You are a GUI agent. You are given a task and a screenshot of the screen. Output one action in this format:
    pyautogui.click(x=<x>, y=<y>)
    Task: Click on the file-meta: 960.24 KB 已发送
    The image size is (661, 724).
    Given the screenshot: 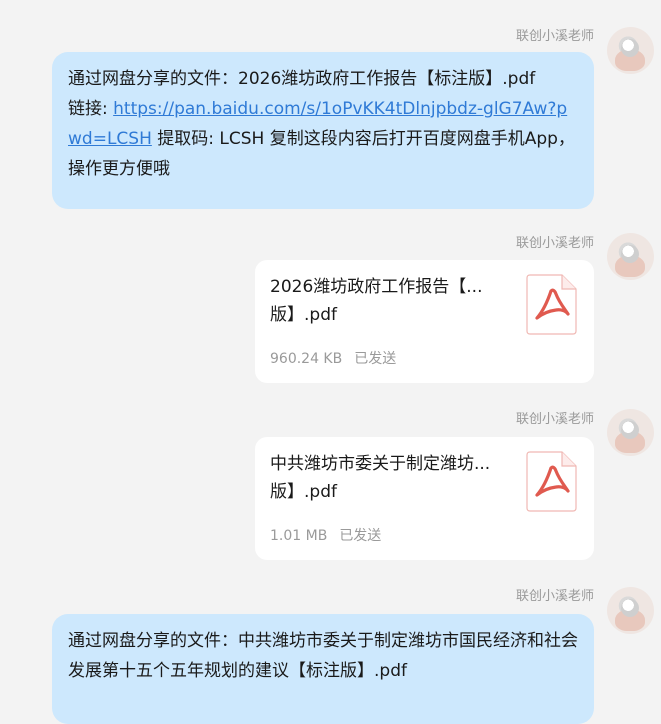 What is the action you would take?
    pyautogui.click(x=333, y=358)
    